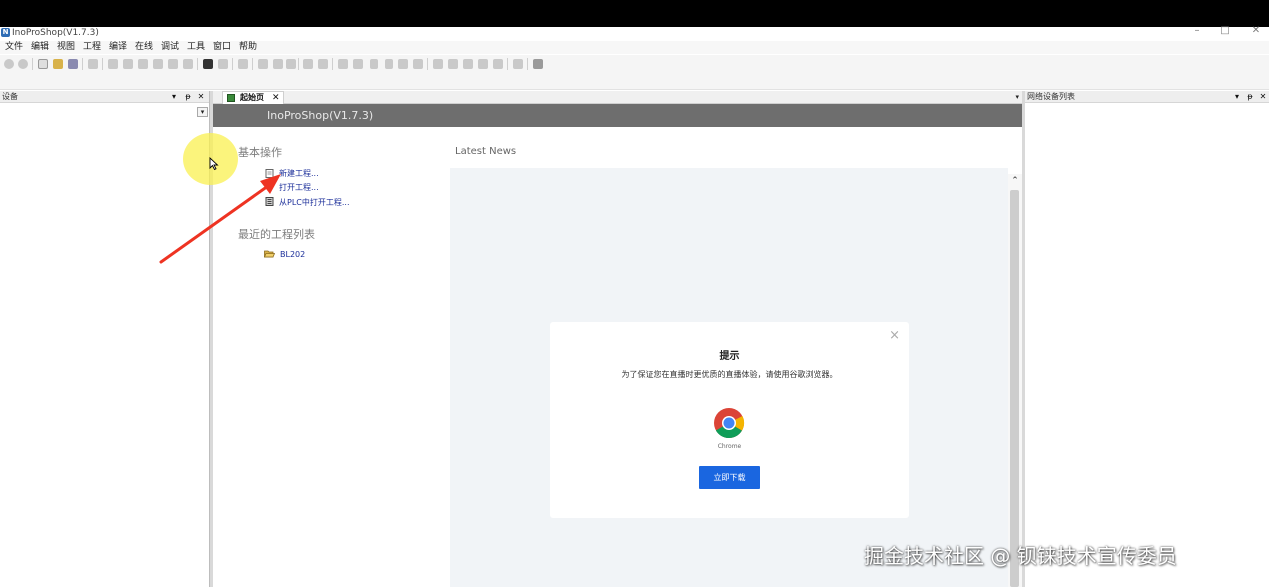 This screenshot has height=587, width=1269. What do you see at coordinates (1020, 556) in the screenshot?
I see `watermark-text: 掘金技术社区 @ 钡铼技术宣传委员` at bounding box center [1020, 556].